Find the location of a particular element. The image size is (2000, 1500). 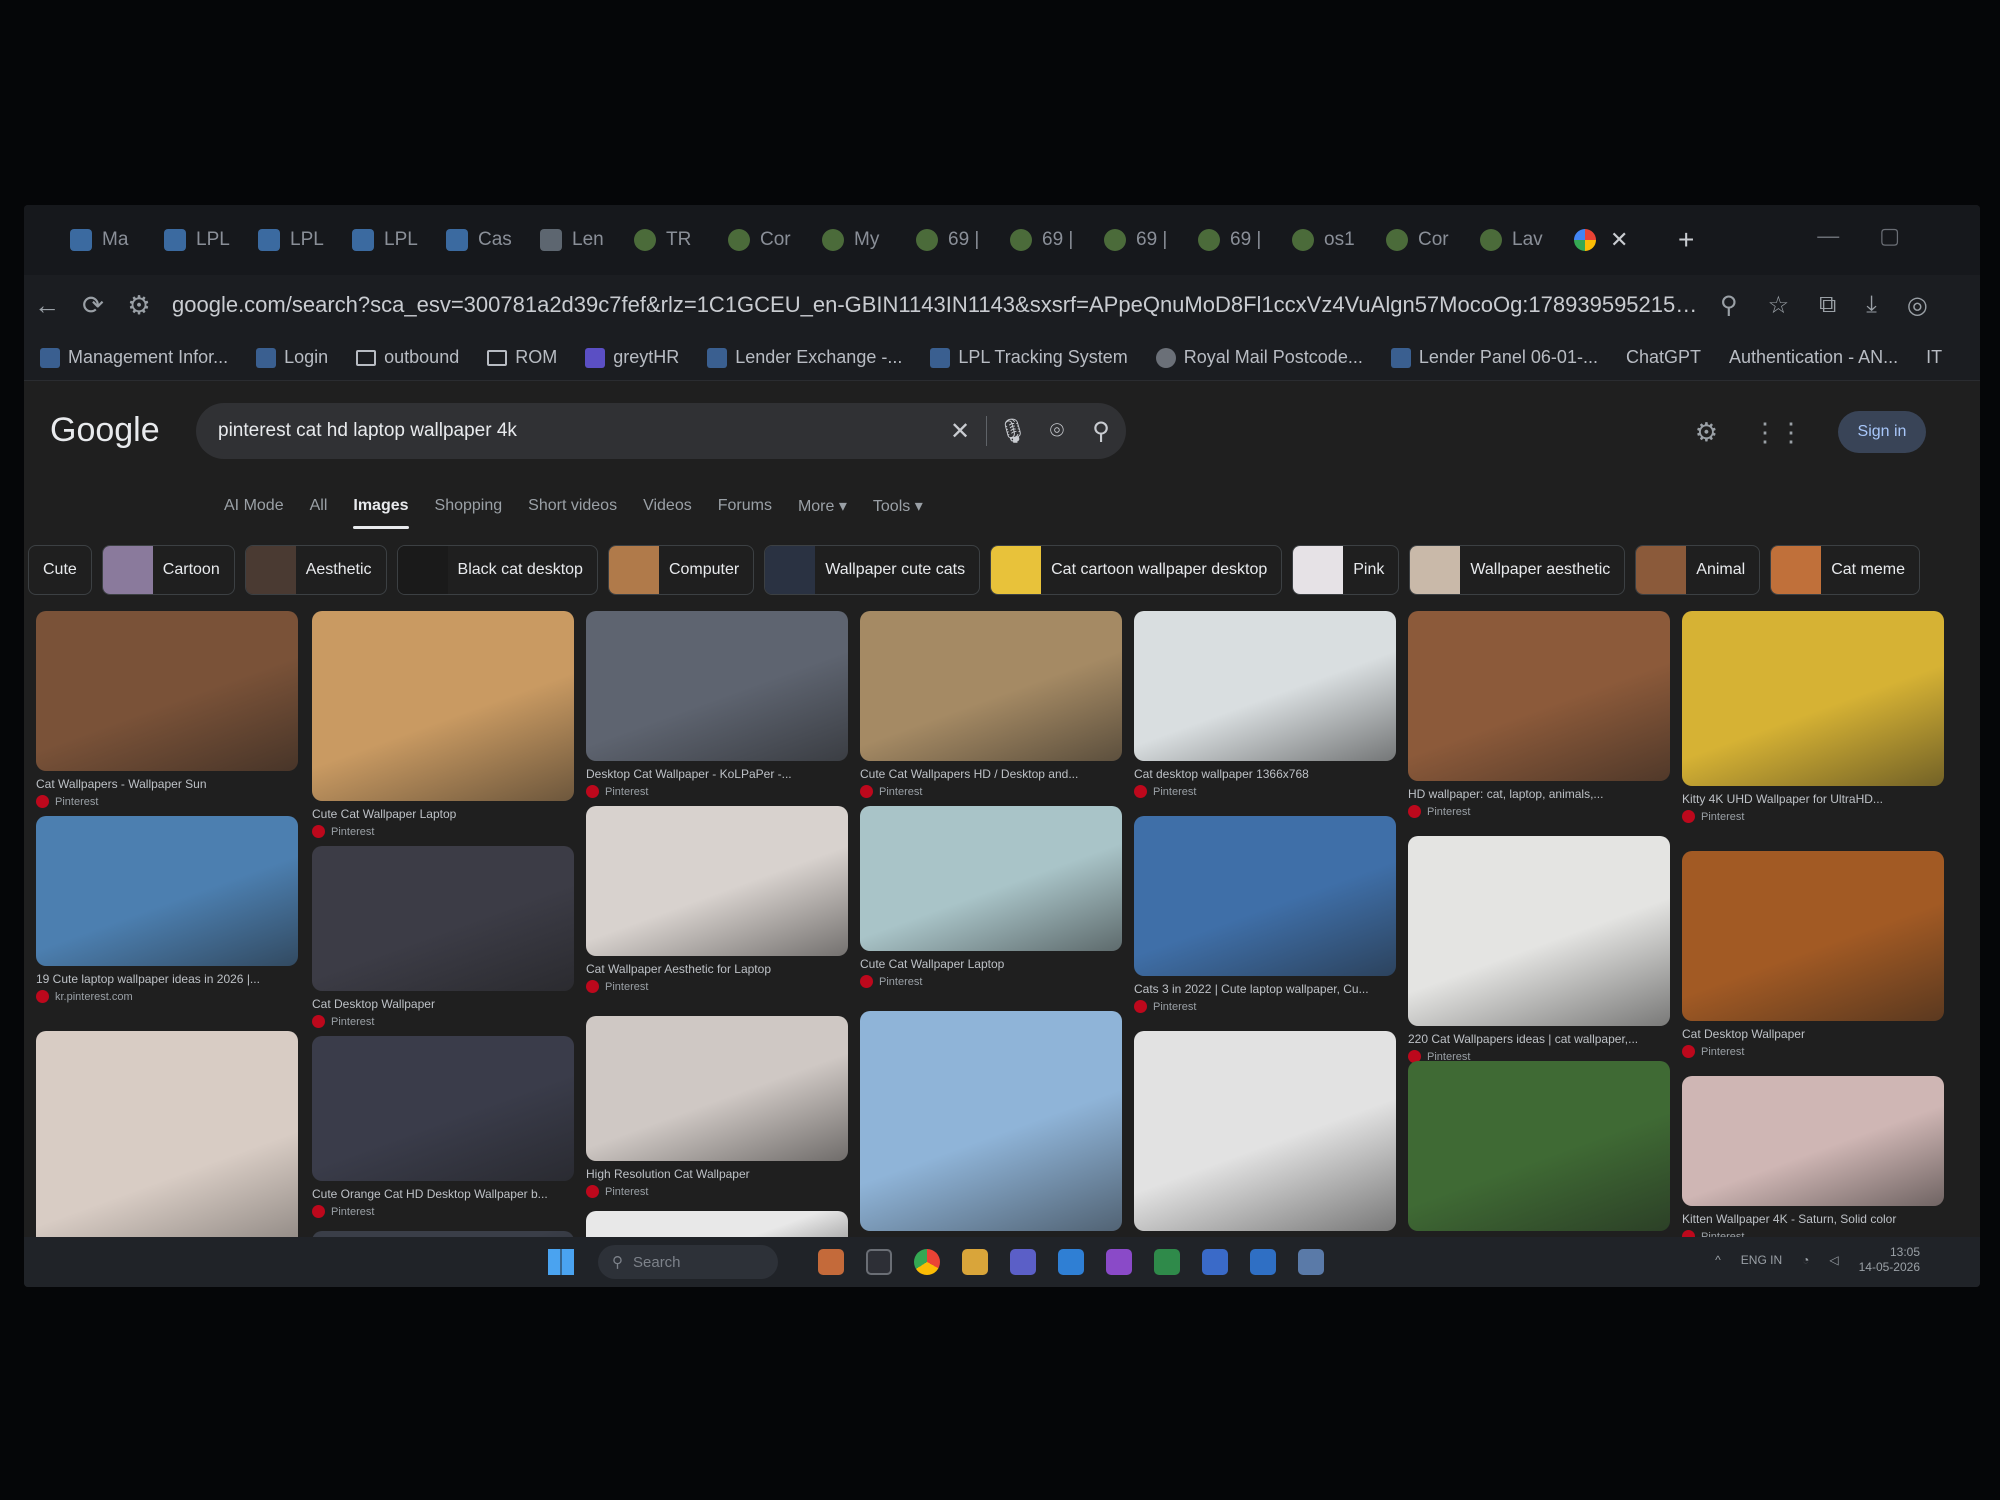

bookmark-item: LPL Tracking System is located at coordinates (1029, 357).